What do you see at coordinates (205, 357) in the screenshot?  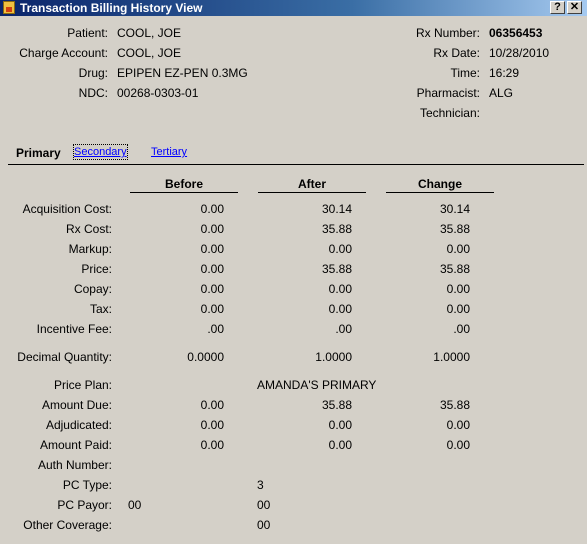 I see `decimal-quantity-before: 0.0000` at bounding box center [205, 357].